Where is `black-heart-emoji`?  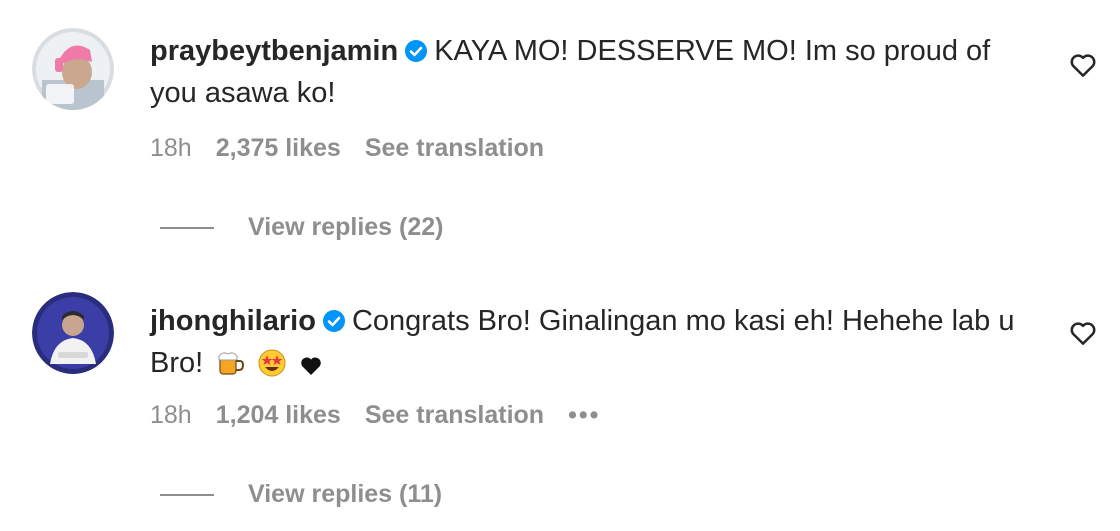 black-heart-emoji is located at coordinates (311, 366).